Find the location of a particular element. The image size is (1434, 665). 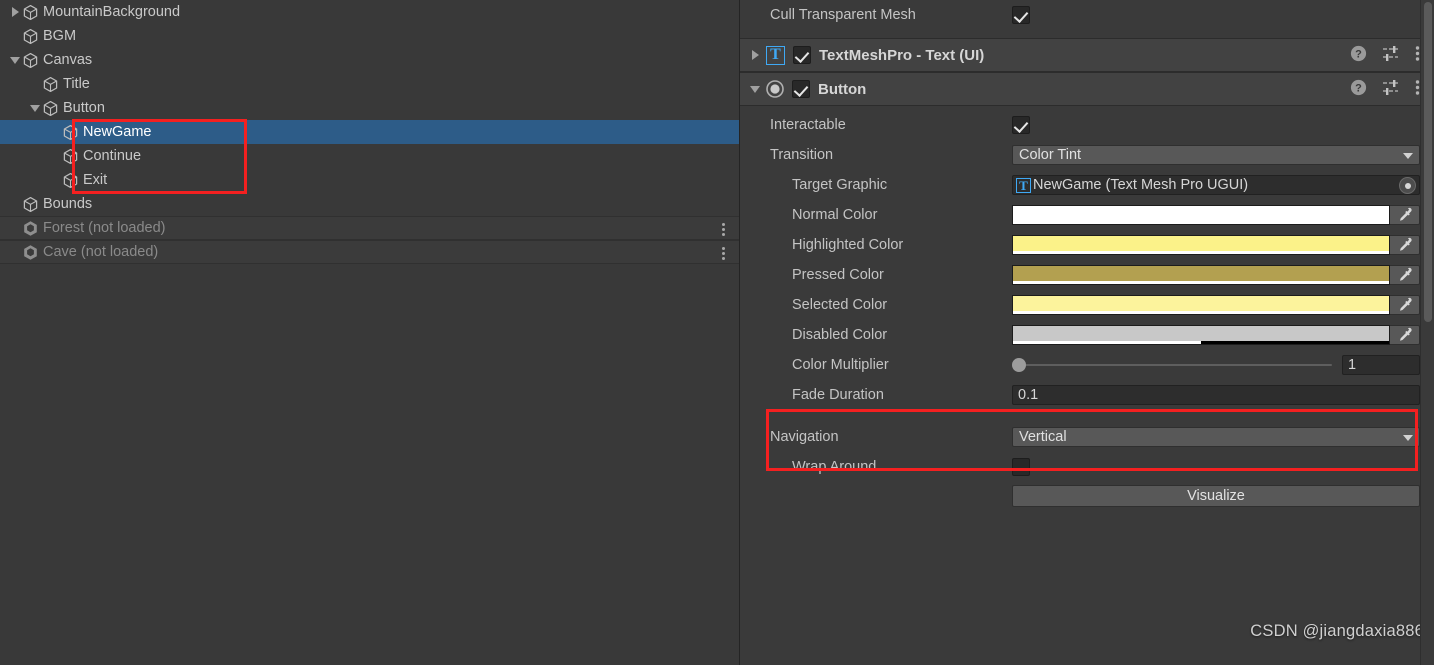

pressed-color-swatch is located at coordinates (1201, 275).